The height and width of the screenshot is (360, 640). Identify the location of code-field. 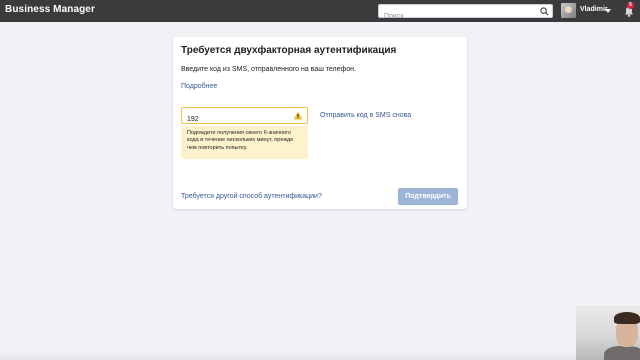
(244, 117).